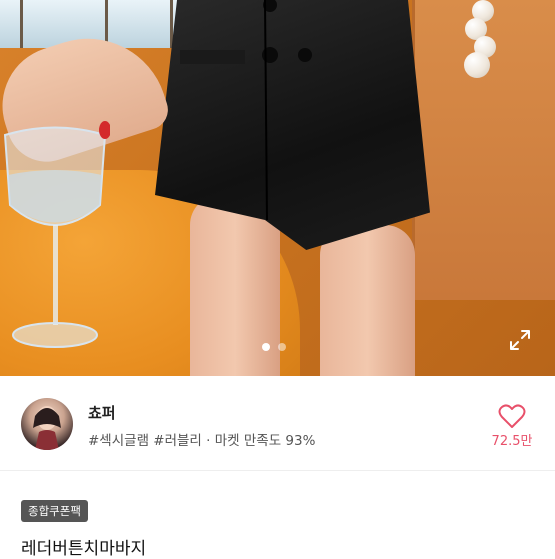 The height and width of the screenshot is (559, 555). What do you see at coordinates (480, 45) in the screenshot?
I see `pearl-necklace` at bounding box center [480, 45].